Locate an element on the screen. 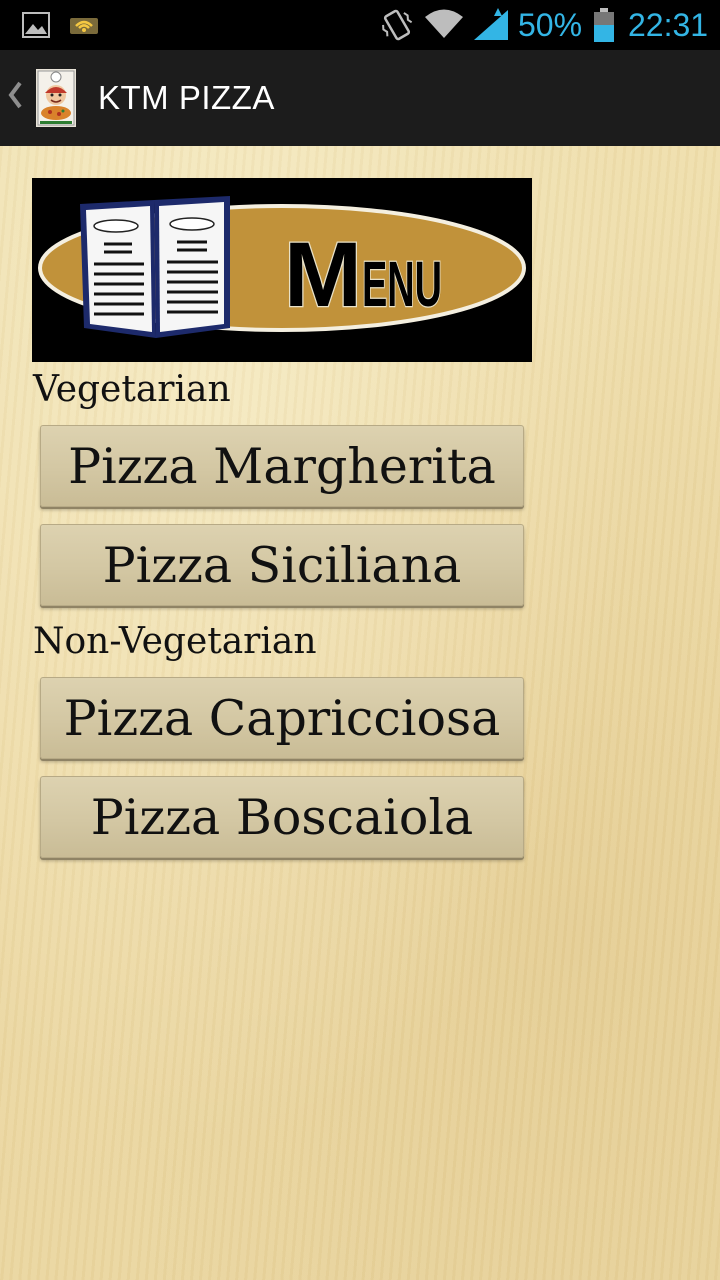 The image size is (720, 1280). up-caret-icon is located at coordinates (15, 95).